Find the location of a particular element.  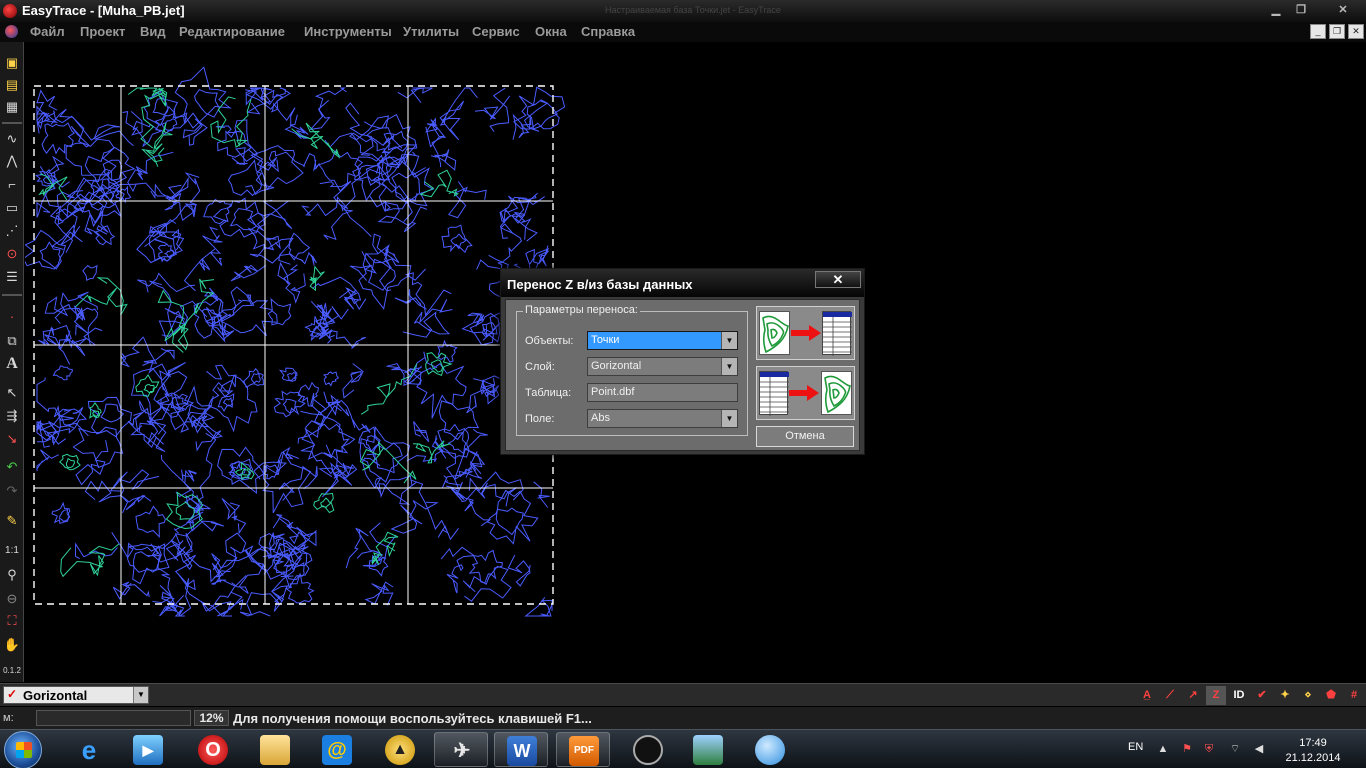

multi-select-icon: ⇶ is located at coordinates (12, 416).